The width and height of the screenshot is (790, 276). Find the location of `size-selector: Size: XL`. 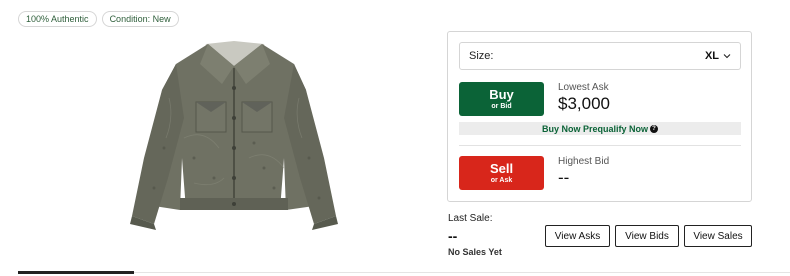

size-selector: Size: XL is located at coordinates (600, 56).